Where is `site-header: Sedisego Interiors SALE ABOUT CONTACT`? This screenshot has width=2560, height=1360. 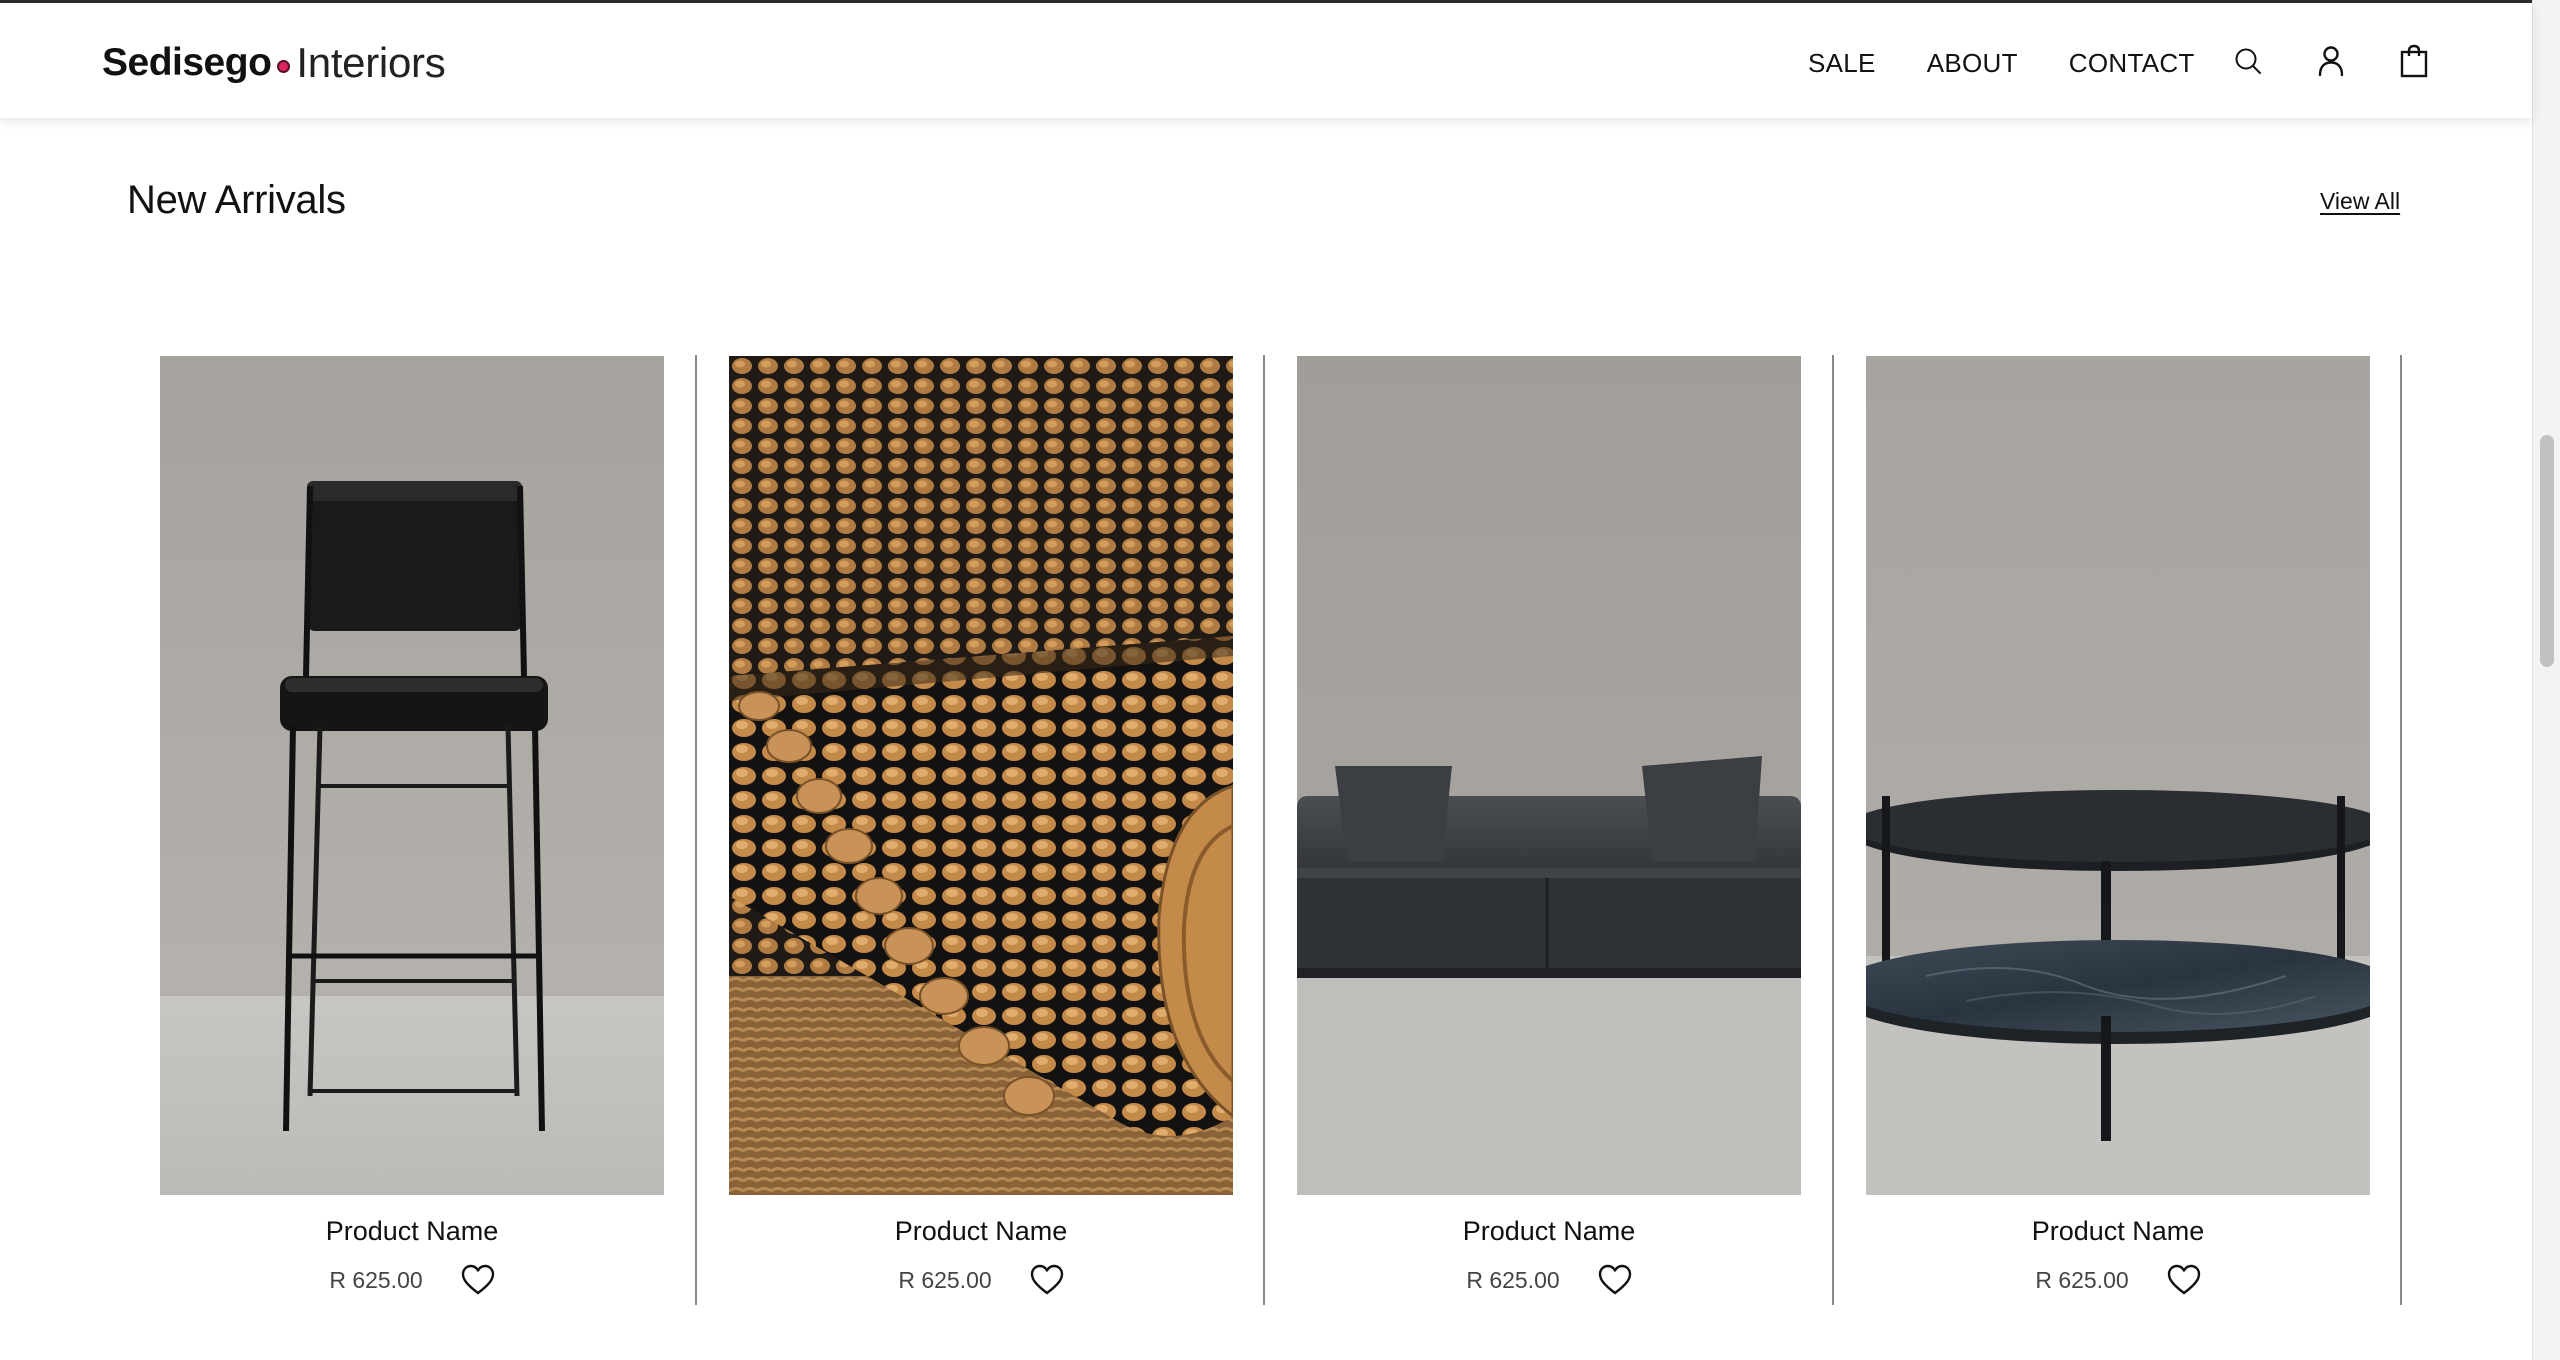
site-header: Sedisego Interiors SALE ABOUT CONTACT is located at coordinates (1266, 60).